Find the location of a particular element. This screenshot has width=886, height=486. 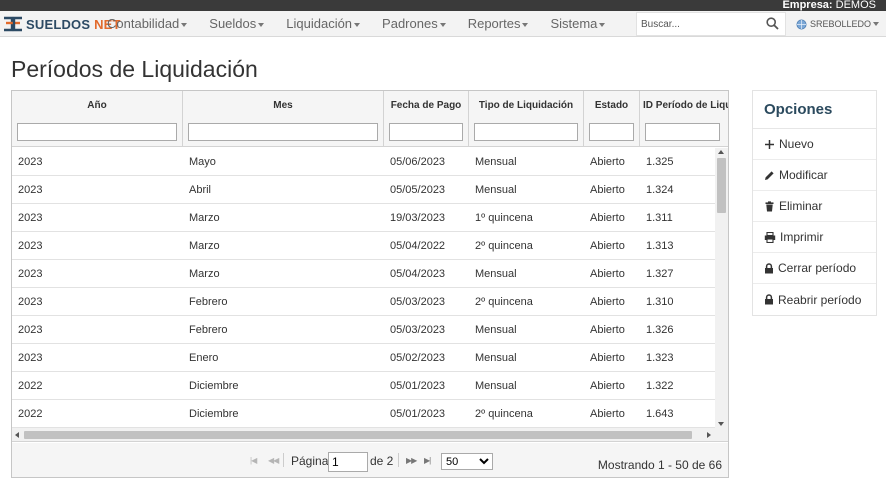

filter-ano-input is located at coordinates (97, 132).